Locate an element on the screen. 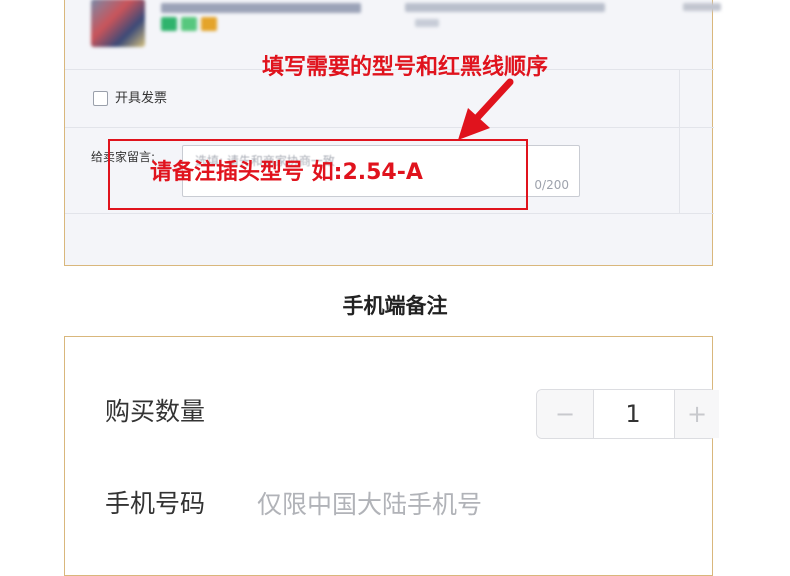  quantity-stepper: − 1 + is located at coordinates (627, 414).